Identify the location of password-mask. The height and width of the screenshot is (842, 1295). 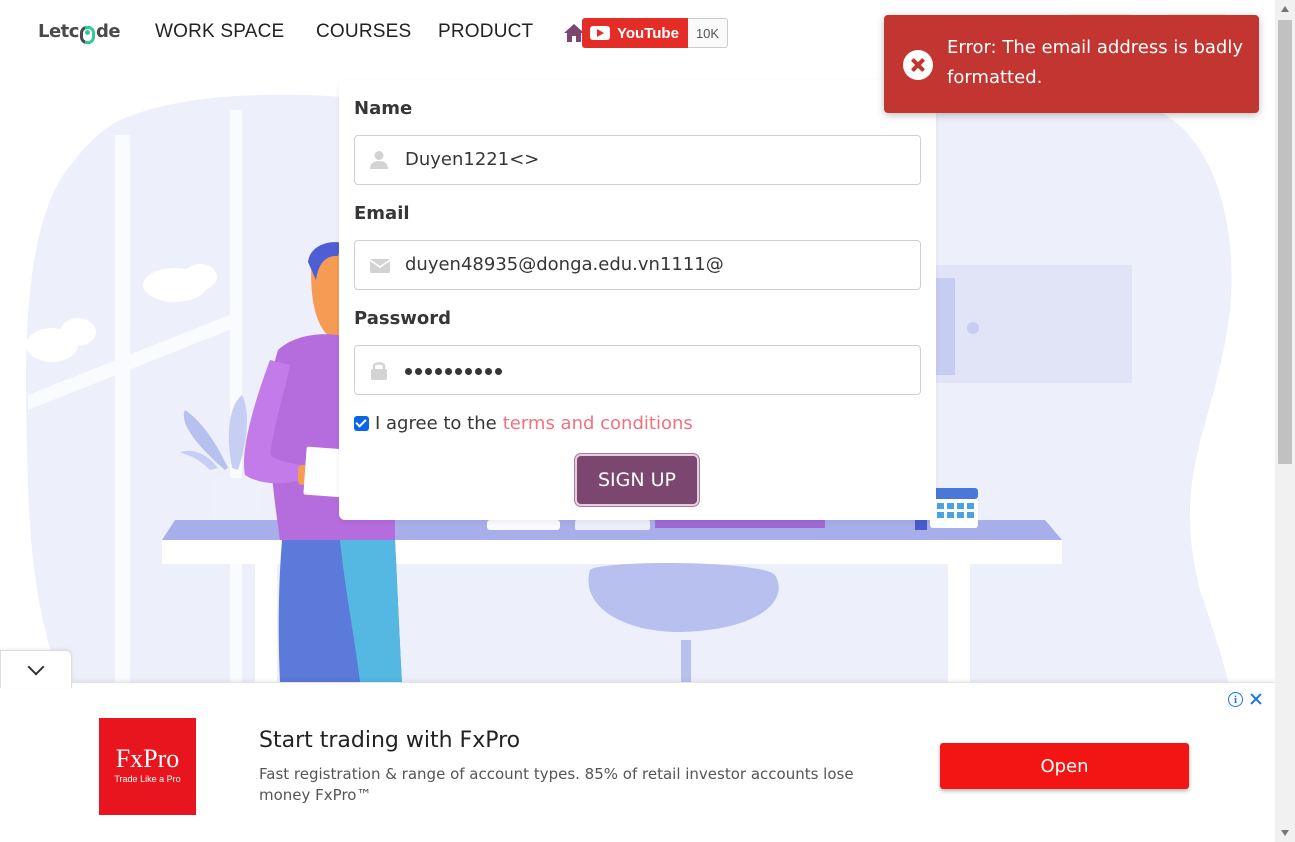
(453, 366).